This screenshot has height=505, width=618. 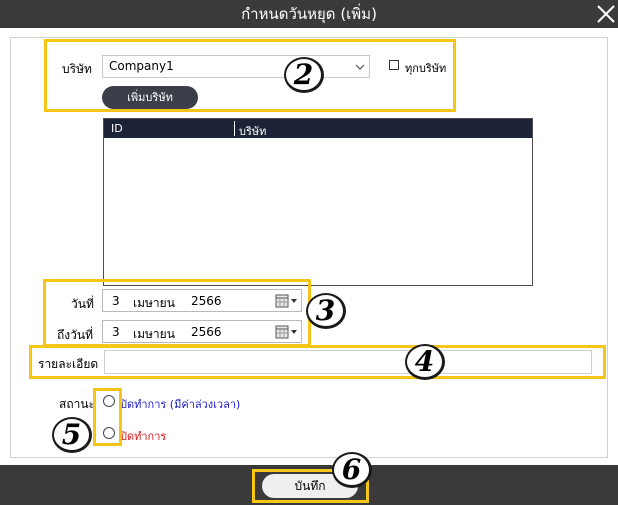 I want to click on grid-header: ID บริษัท, so click(x=318, y=128).